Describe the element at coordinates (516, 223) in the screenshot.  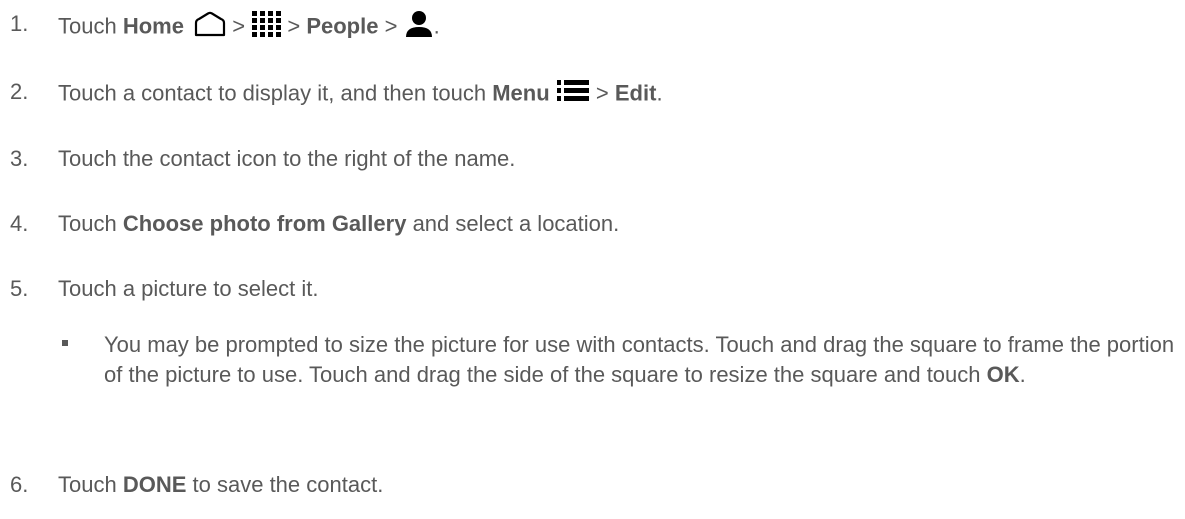
I see `step-post-text: and select a location.` at that location.